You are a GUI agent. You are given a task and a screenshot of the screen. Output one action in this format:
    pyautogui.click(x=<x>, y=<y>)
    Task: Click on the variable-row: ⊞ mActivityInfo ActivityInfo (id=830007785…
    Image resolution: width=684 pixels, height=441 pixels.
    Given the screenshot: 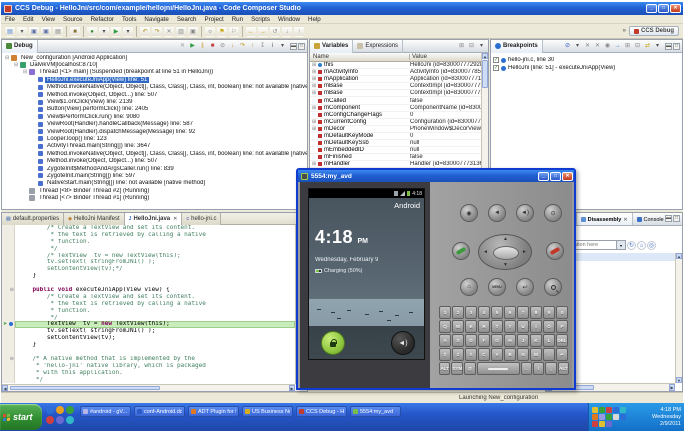 What is the action you would take?
    pyautogui.click(x=395, y=73)
    